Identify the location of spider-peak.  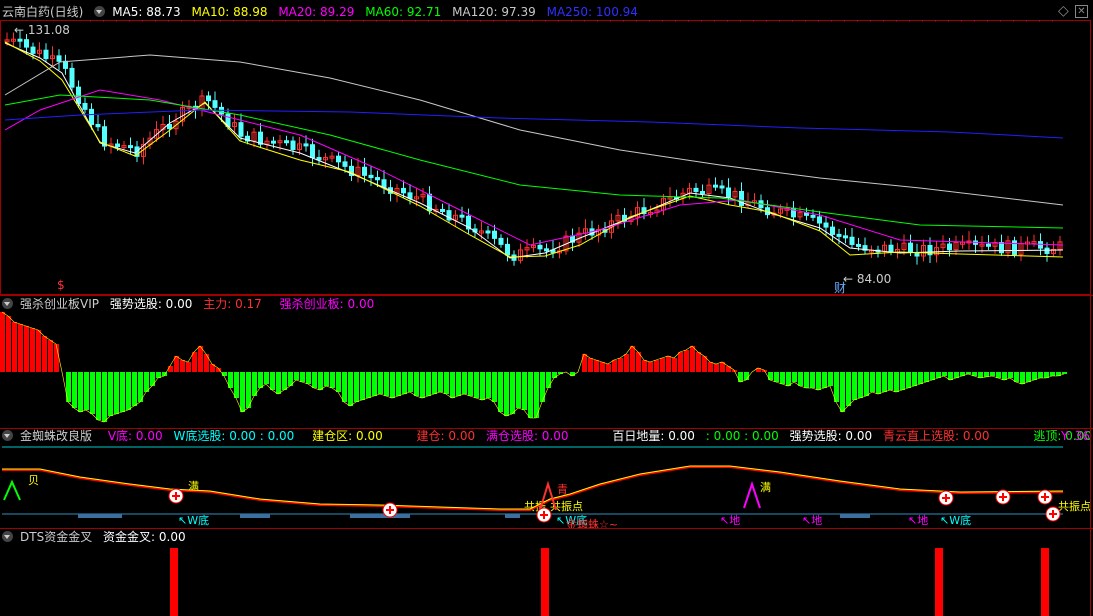
(752, 494).